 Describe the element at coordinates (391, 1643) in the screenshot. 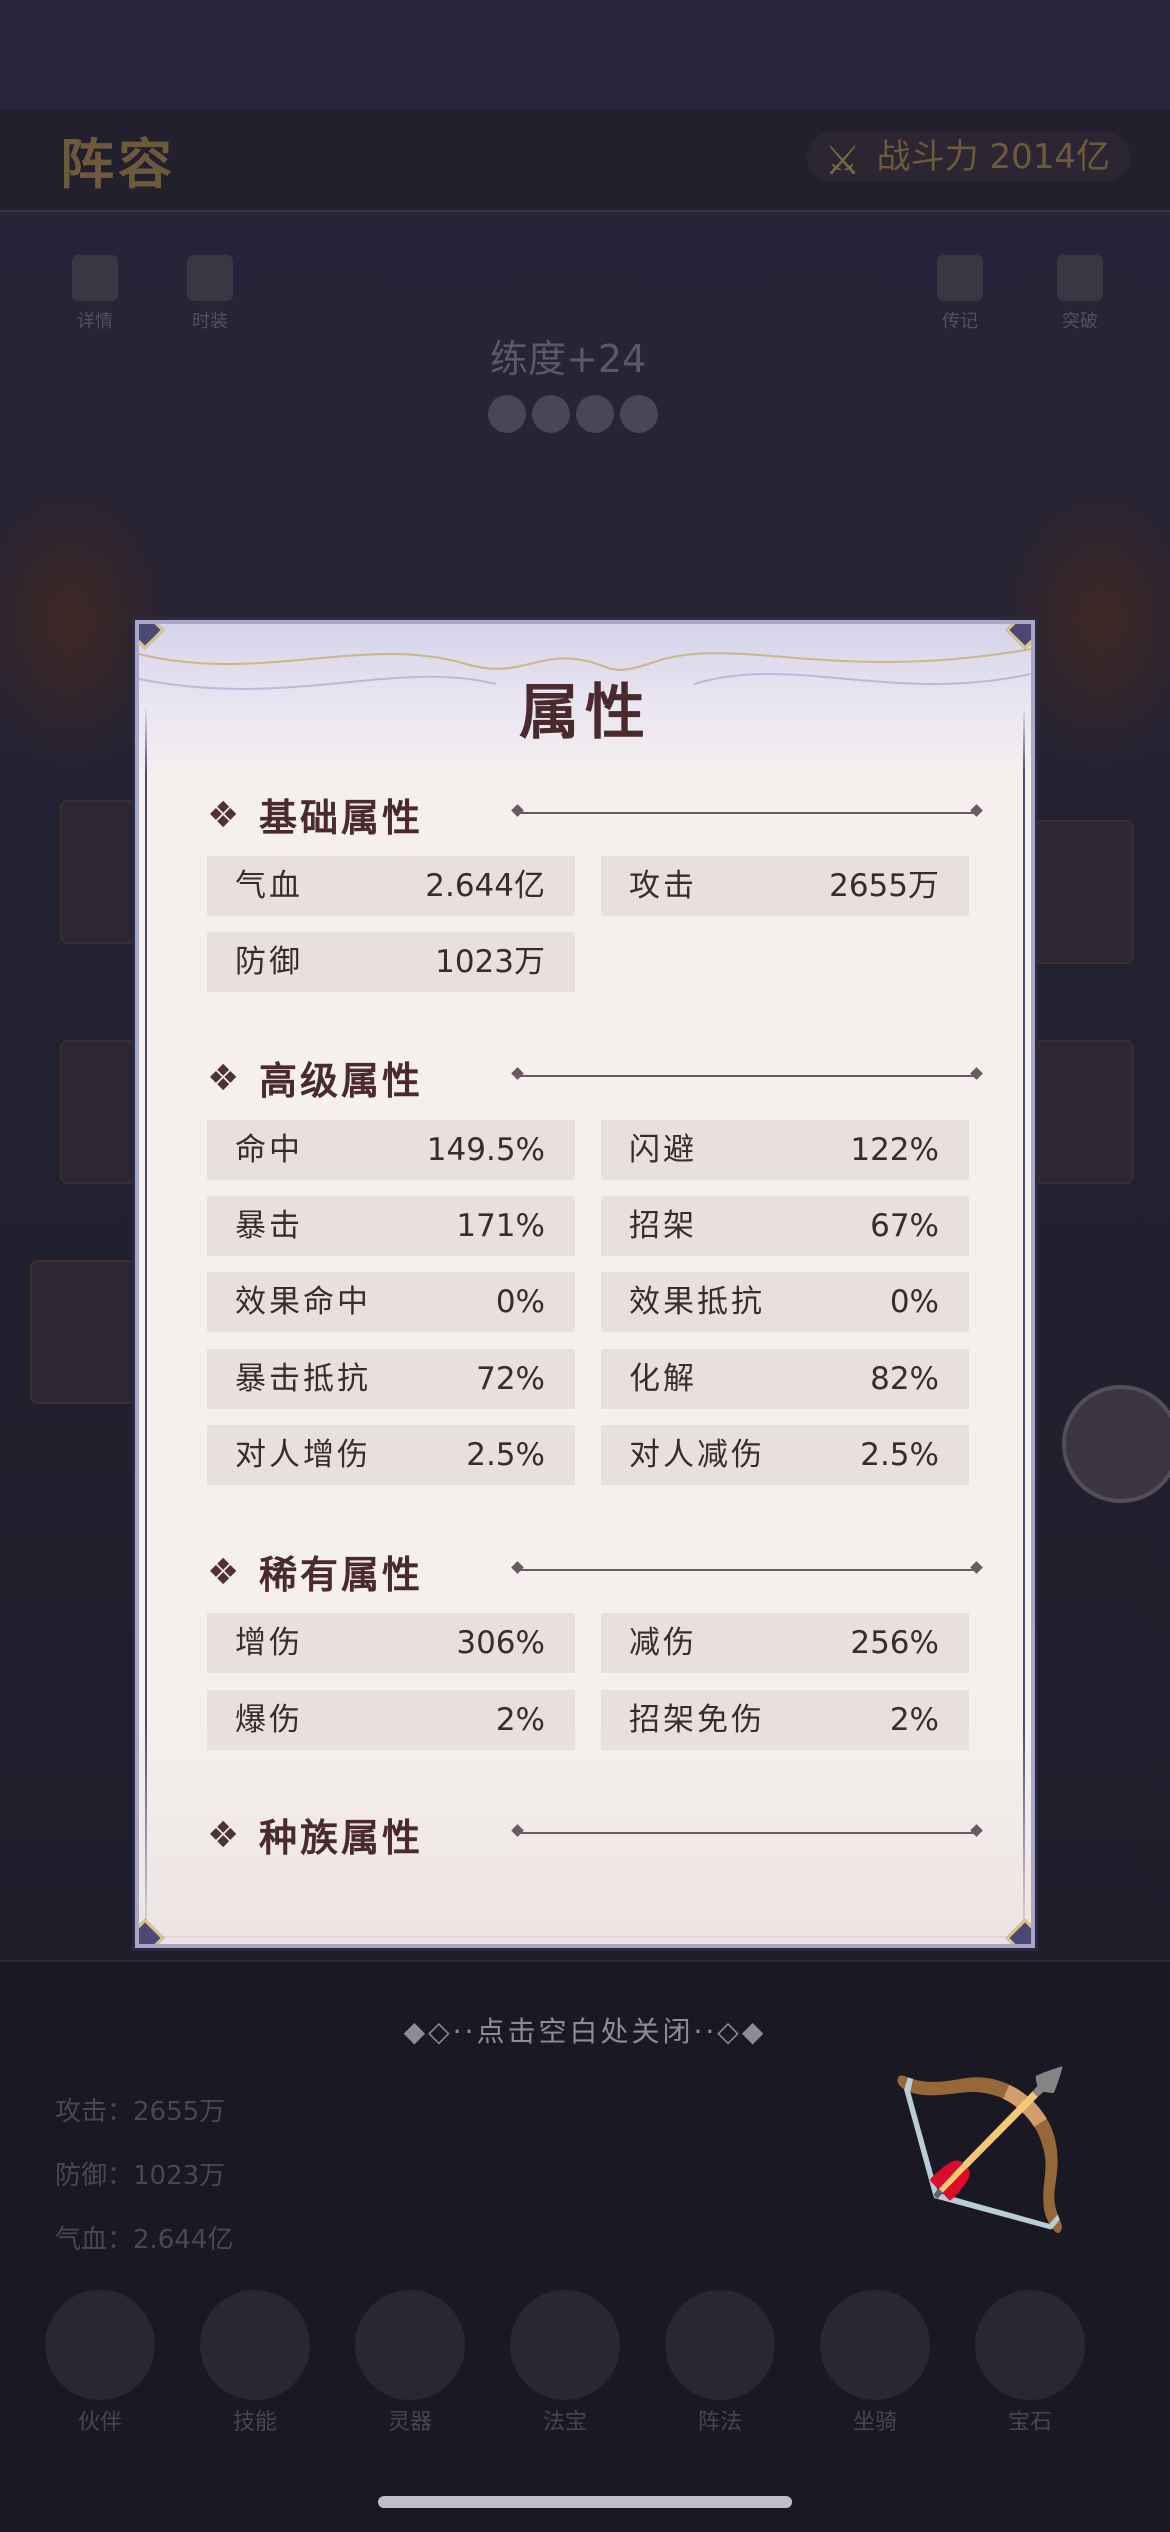

I see `attr-cell: 增伤 306%` at that location.